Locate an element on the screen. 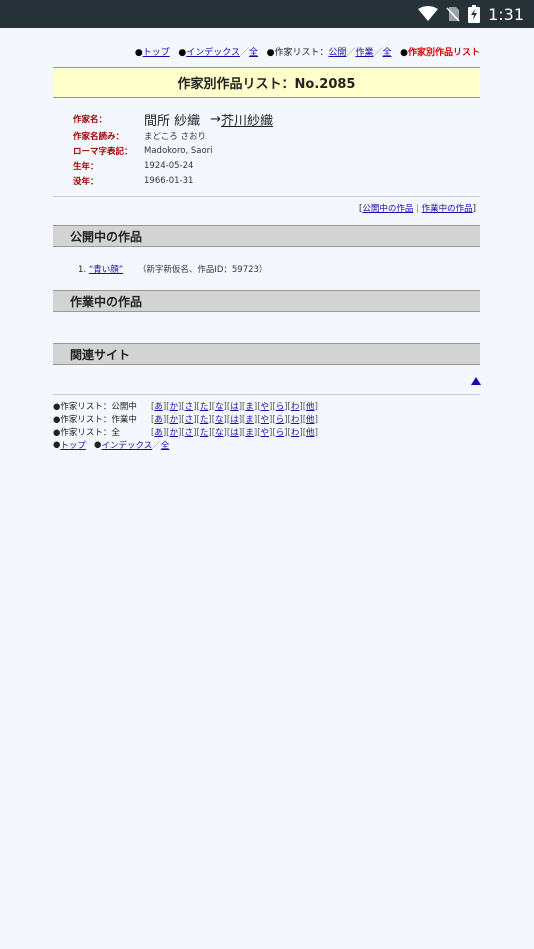  born-date: 1924-05-24 is located at coordinates (169, 165).